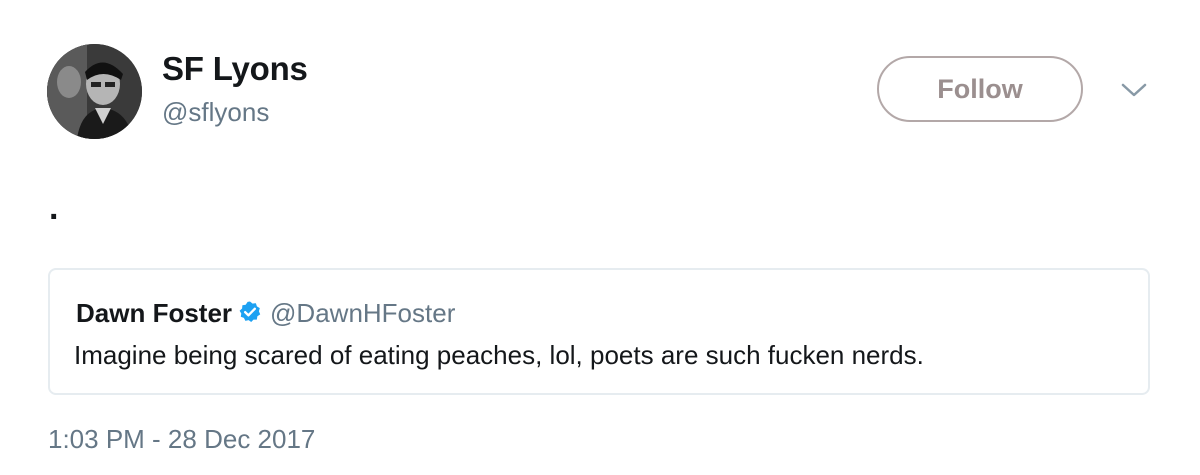  I want to click on tweet-text: ., so click(54, 208).